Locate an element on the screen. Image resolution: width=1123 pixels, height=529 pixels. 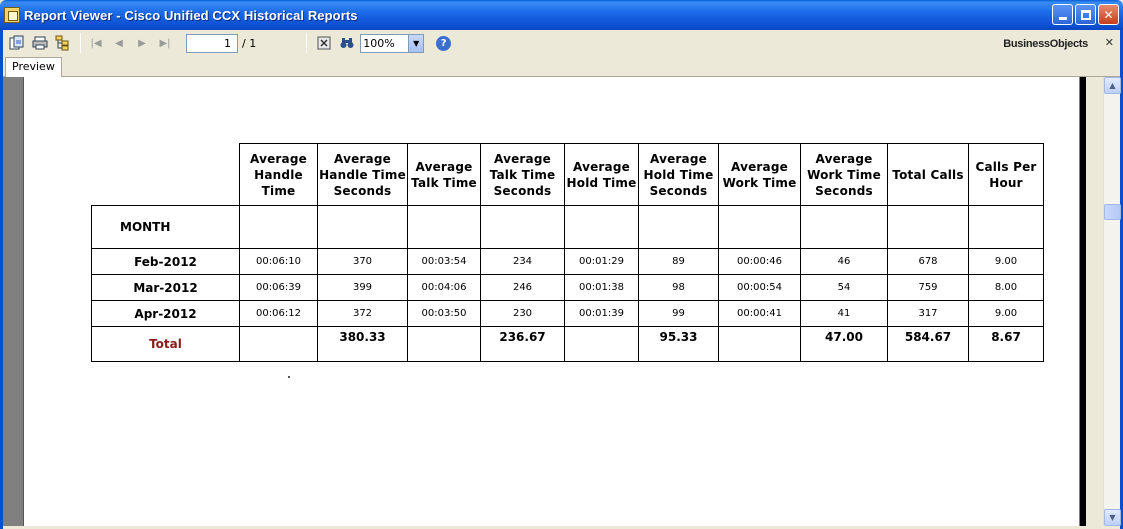
scroll-down-button: ▼ is located at coordinates (1112, 517).